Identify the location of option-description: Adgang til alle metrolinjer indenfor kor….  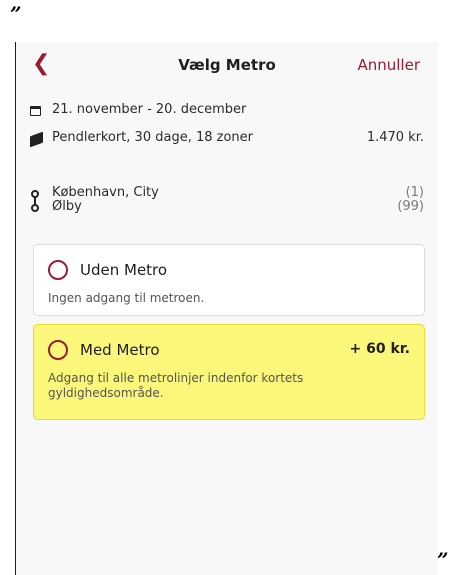
(176, 385).